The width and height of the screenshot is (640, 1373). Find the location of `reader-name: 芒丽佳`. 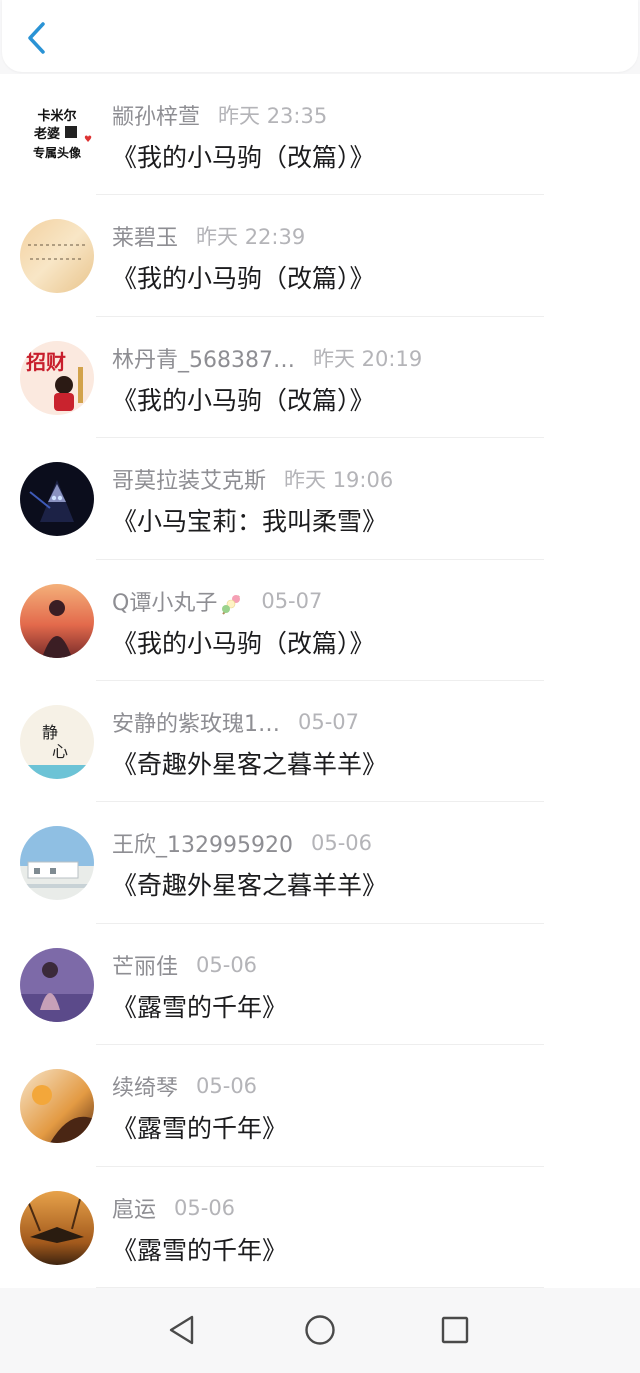

reader-name: 芒丽佳 is located at coordinates (145, 967).